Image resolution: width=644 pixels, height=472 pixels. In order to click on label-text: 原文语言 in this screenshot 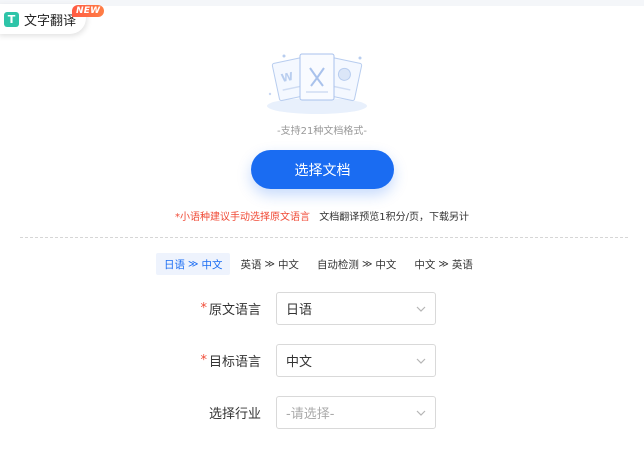, I will do `click(234, 310)`.